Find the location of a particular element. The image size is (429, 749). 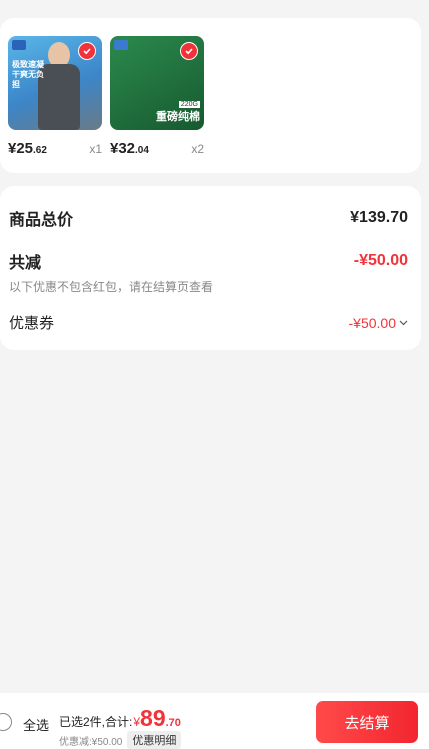

selected-total: 已选2件,合计: ¥ 89 .70 is located at coordinates (120, 718).